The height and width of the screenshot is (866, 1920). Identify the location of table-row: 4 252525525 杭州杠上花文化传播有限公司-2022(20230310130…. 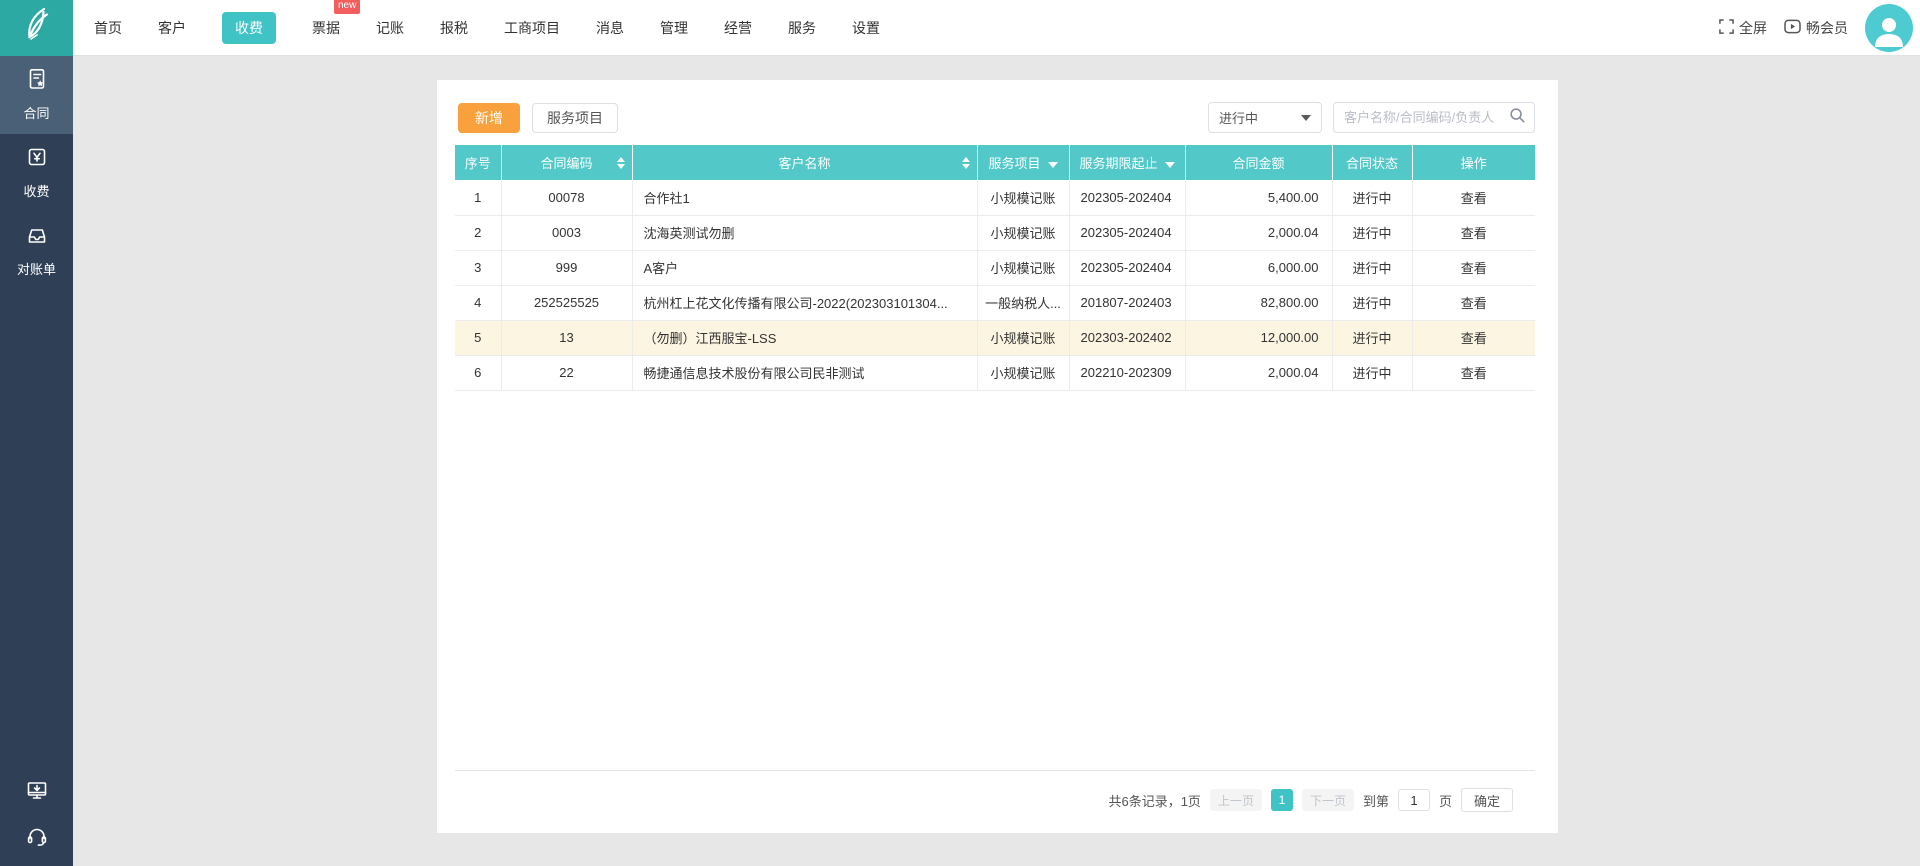
(995, 303).